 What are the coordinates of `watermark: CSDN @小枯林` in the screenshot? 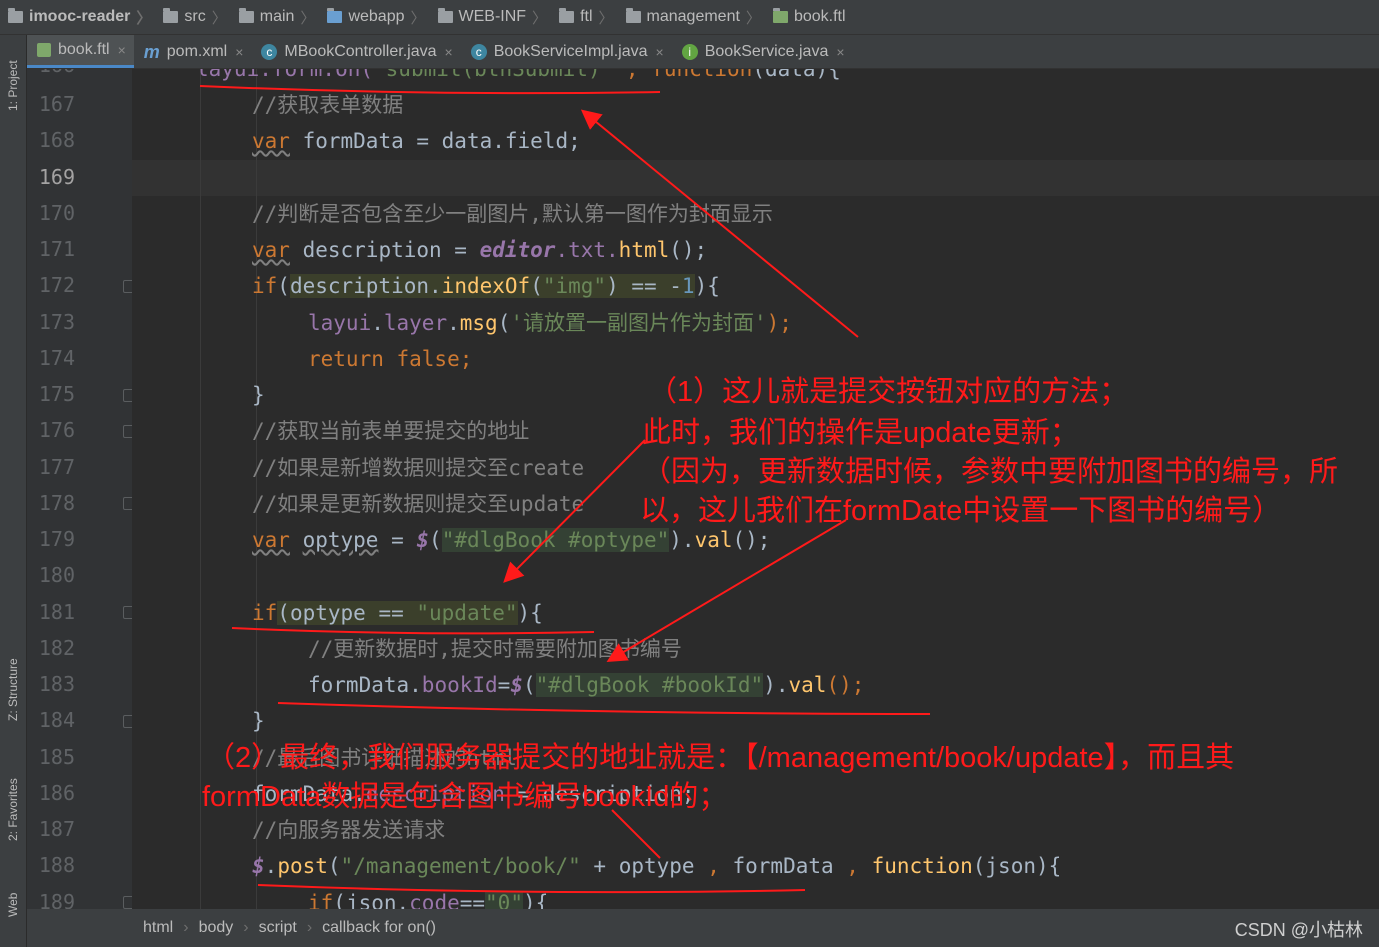 It's located at (1298, 930).